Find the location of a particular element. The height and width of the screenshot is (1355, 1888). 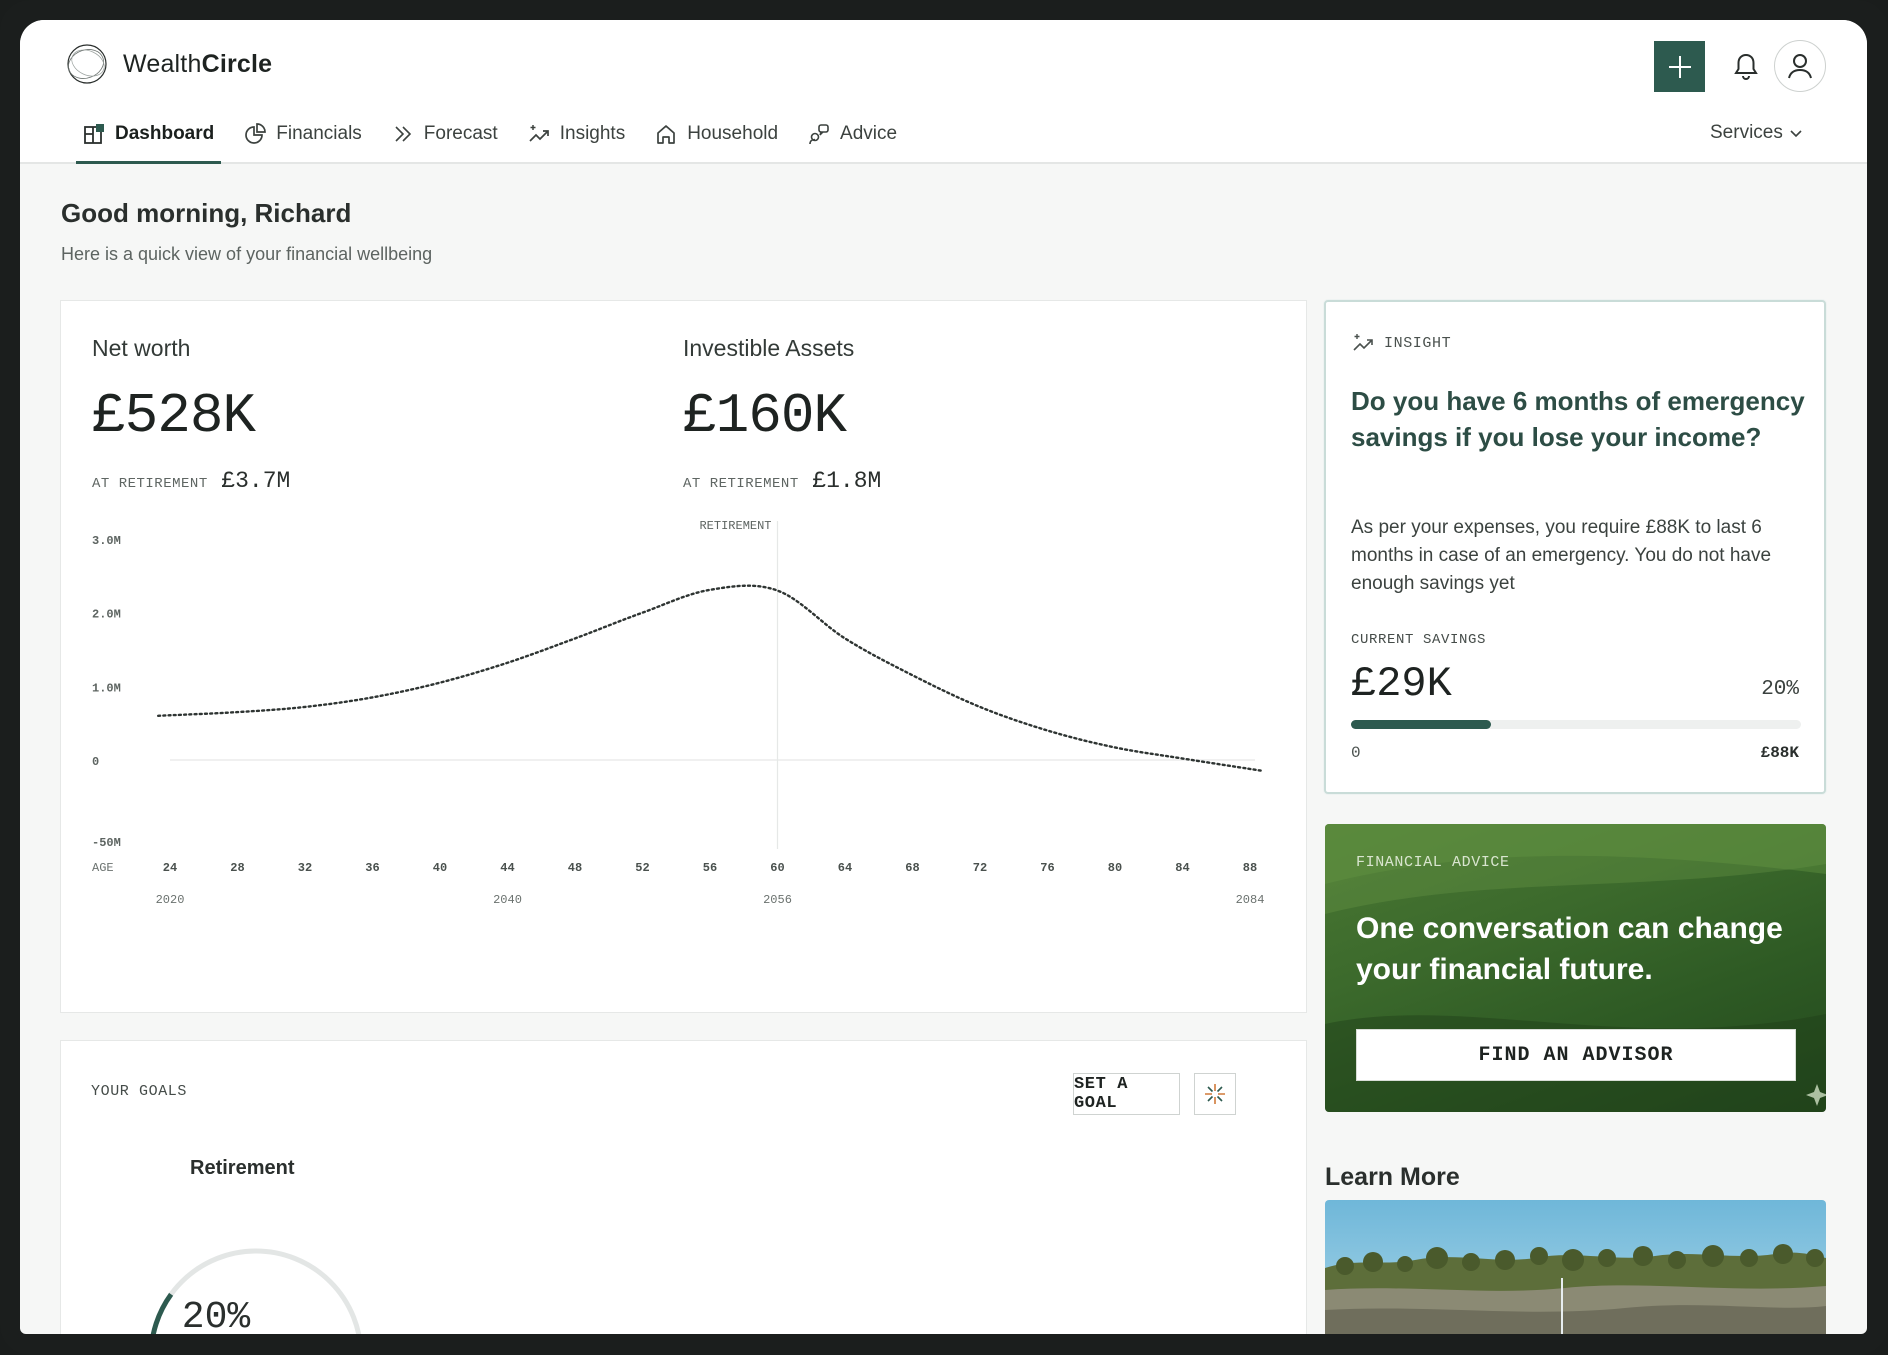

year-tick-label: 2056 is located at coordinates (777, 900).